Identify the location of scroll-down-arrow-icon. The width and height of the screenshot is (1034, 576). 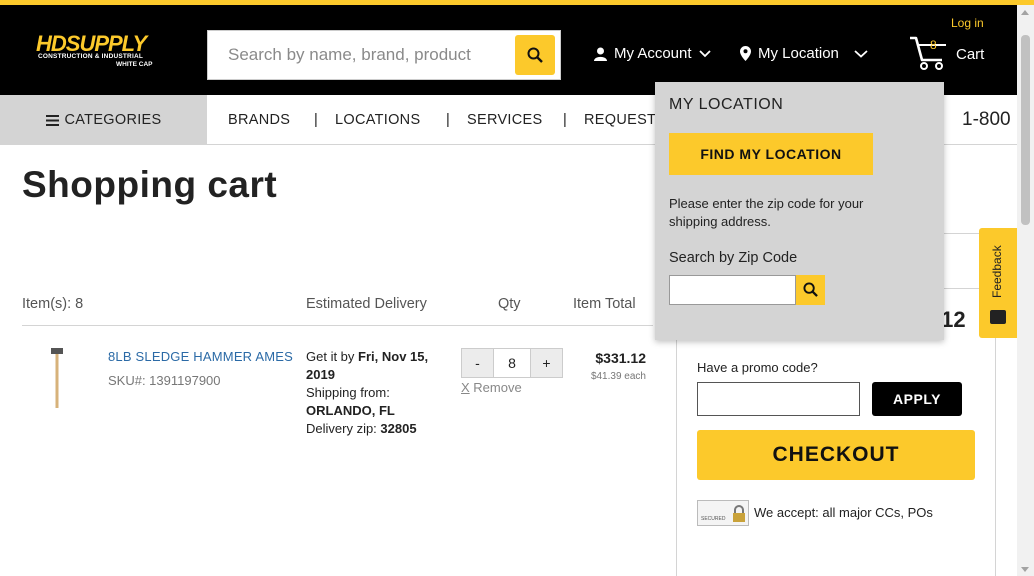
(1025, 569).